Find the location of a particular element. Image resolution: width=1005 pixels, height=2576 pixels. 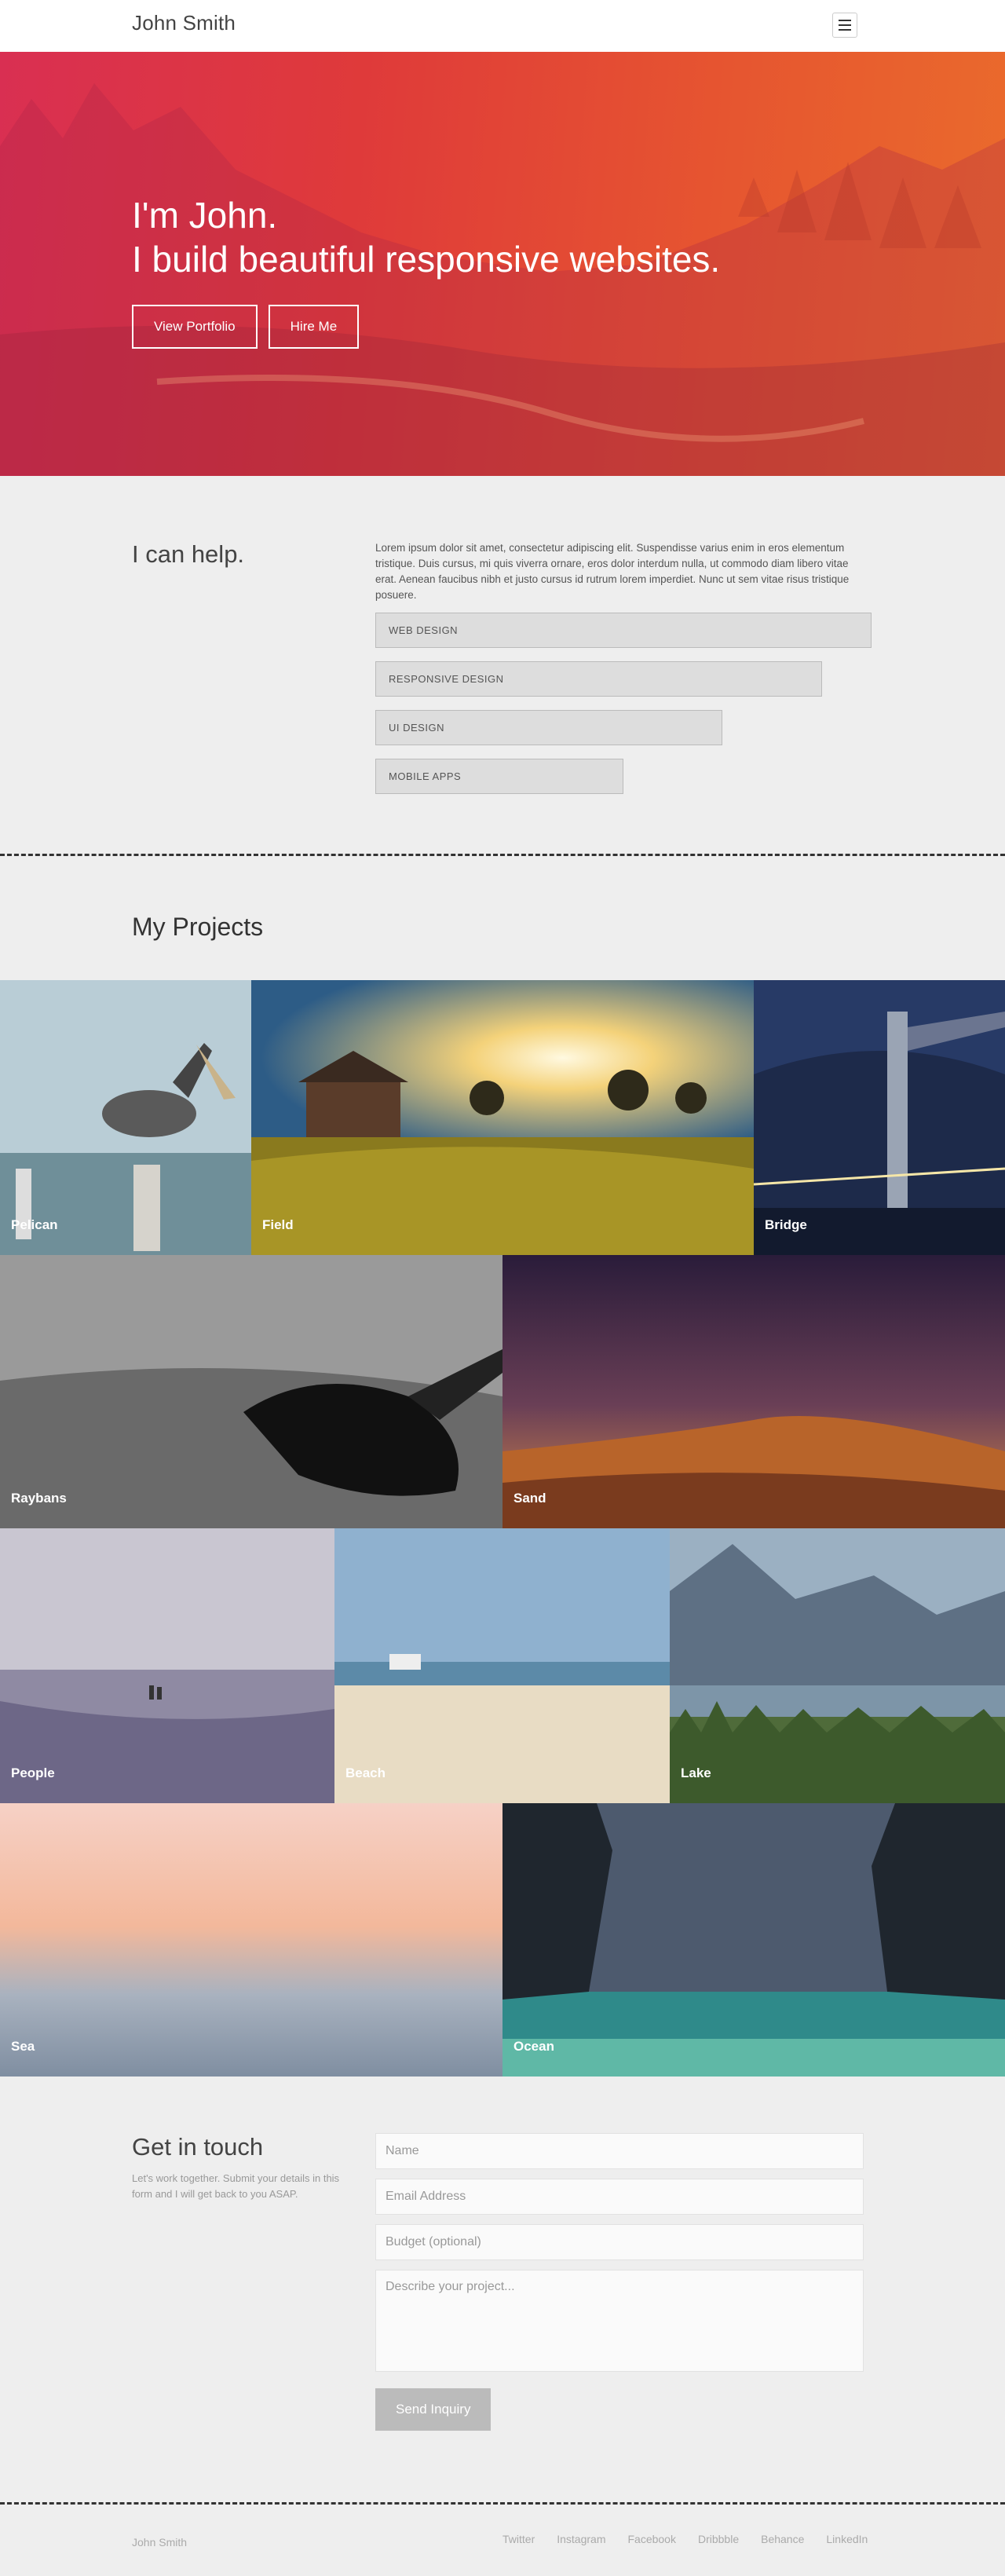

project-label: Pelican is located at coordinates (34, 1224).